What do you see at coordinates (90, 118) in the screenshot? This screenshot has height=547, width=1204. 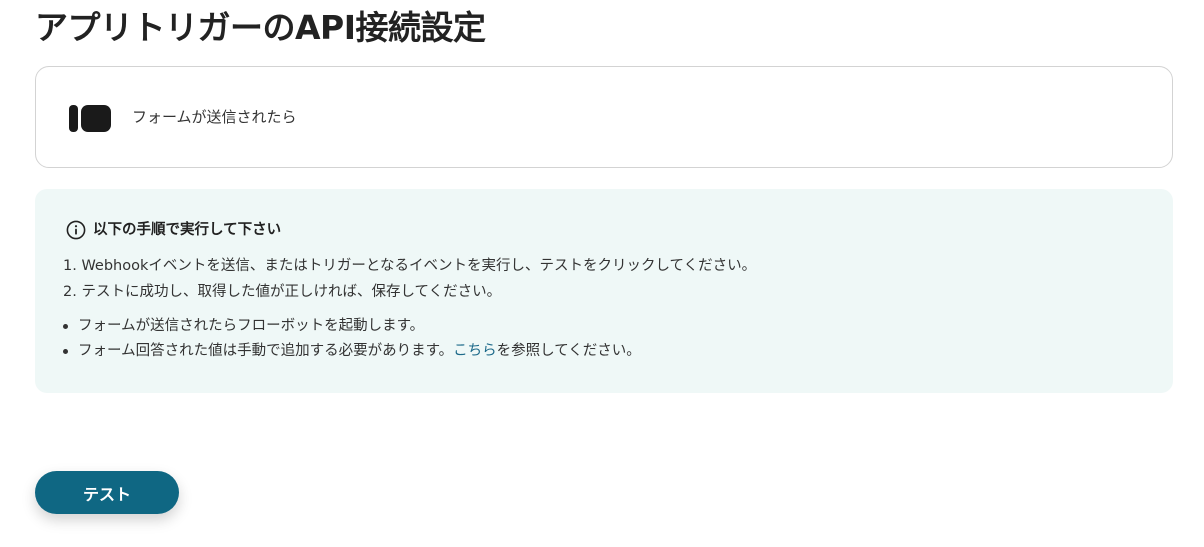 I see `form-app-icon` at bounding box center [90, 118].